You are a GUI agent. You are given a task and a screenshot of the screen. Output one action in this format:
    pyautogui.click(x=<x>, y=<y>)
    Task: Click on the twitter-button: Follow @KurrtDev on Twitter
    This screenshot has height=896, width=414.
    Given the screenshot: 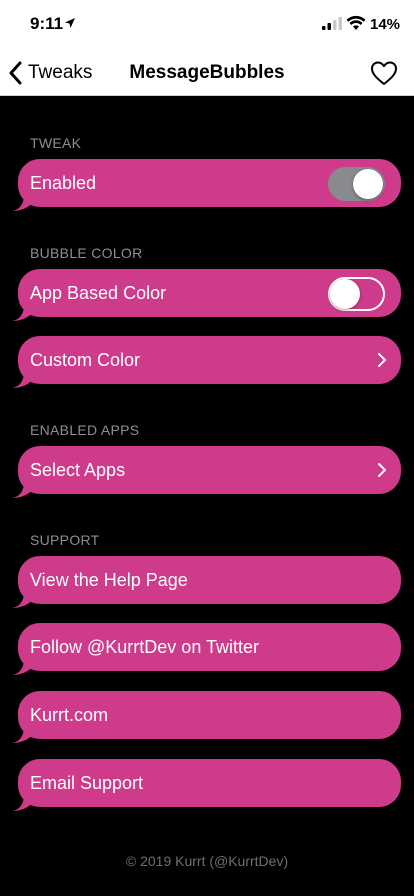 What is the action you would take?
    pyautogui.click(x=209, y=647)
    